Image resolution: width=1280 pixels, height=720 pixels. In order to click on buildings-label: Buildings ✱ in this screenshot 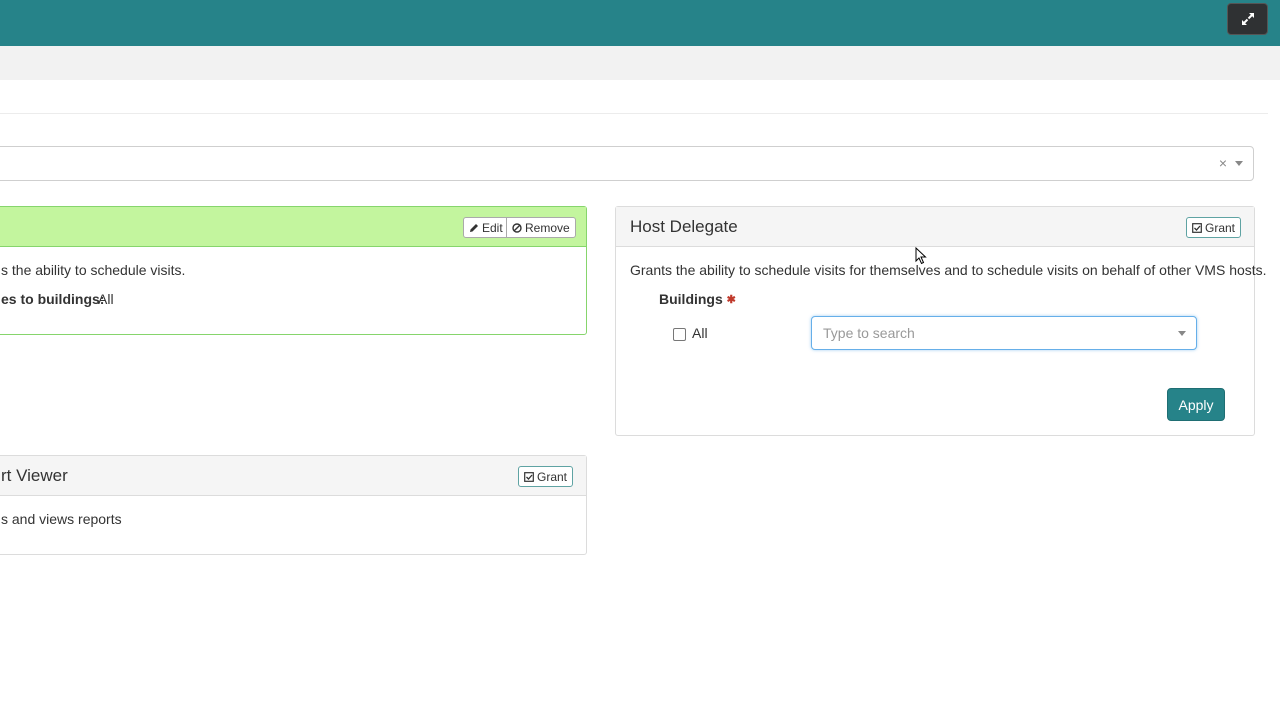, I will do `click(697, 299)`.